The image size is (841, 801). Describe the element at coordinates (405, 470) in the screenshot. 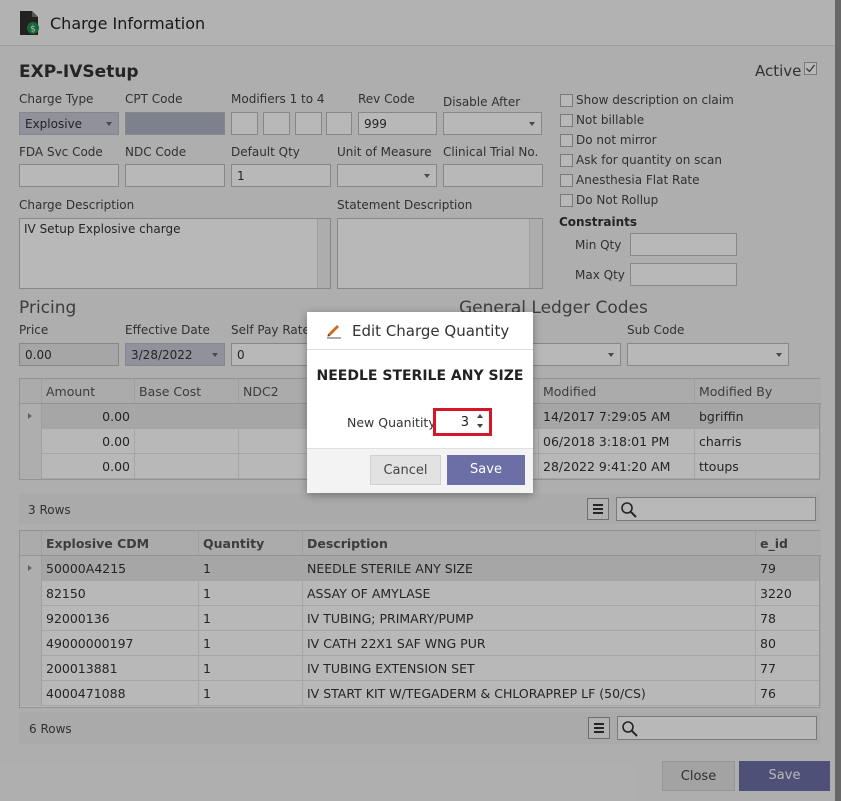

I see `cancel-button: Cancel` at that location.